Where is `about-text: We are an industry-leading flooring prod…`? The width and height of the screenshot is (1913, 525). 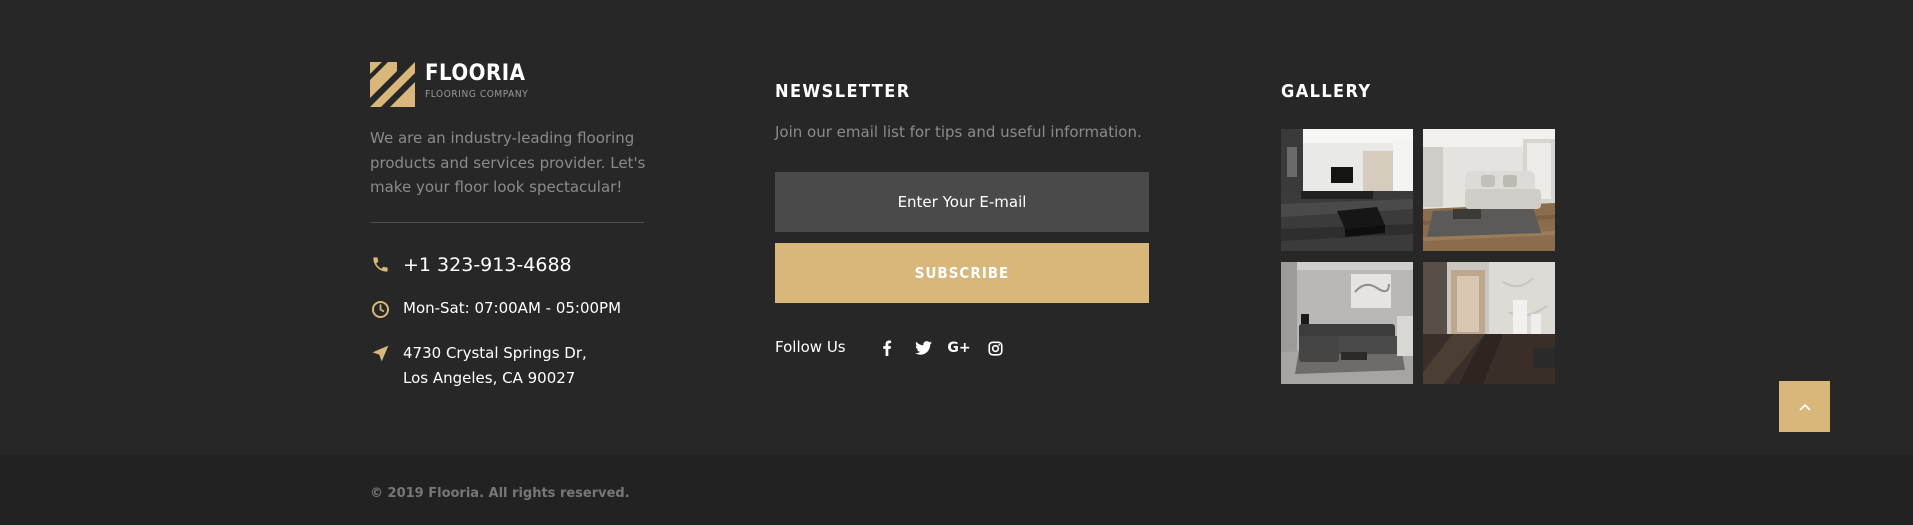 about-text: We are an industry-leading flooring prod… is located at coordinates (508, 162).